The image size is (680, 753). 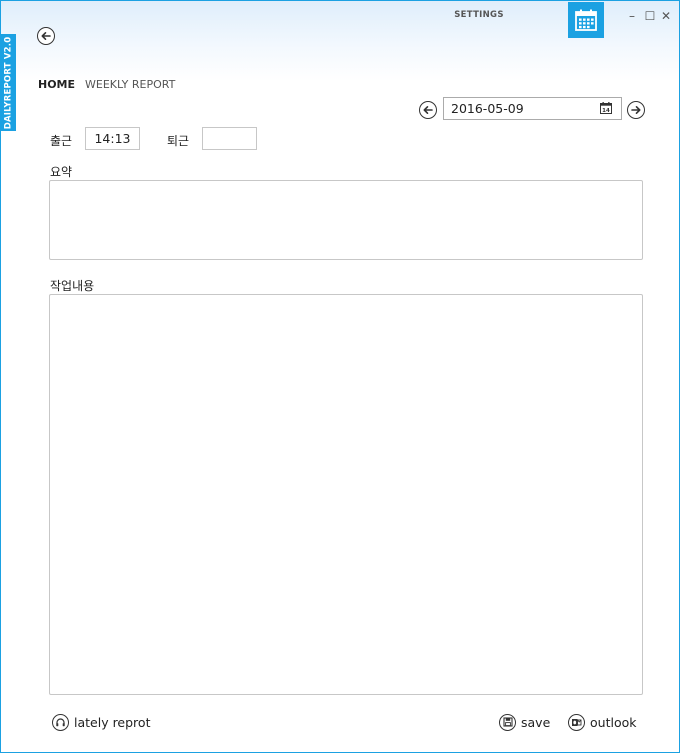 I want to click on summary-textarea, so click(x=346, y=220).